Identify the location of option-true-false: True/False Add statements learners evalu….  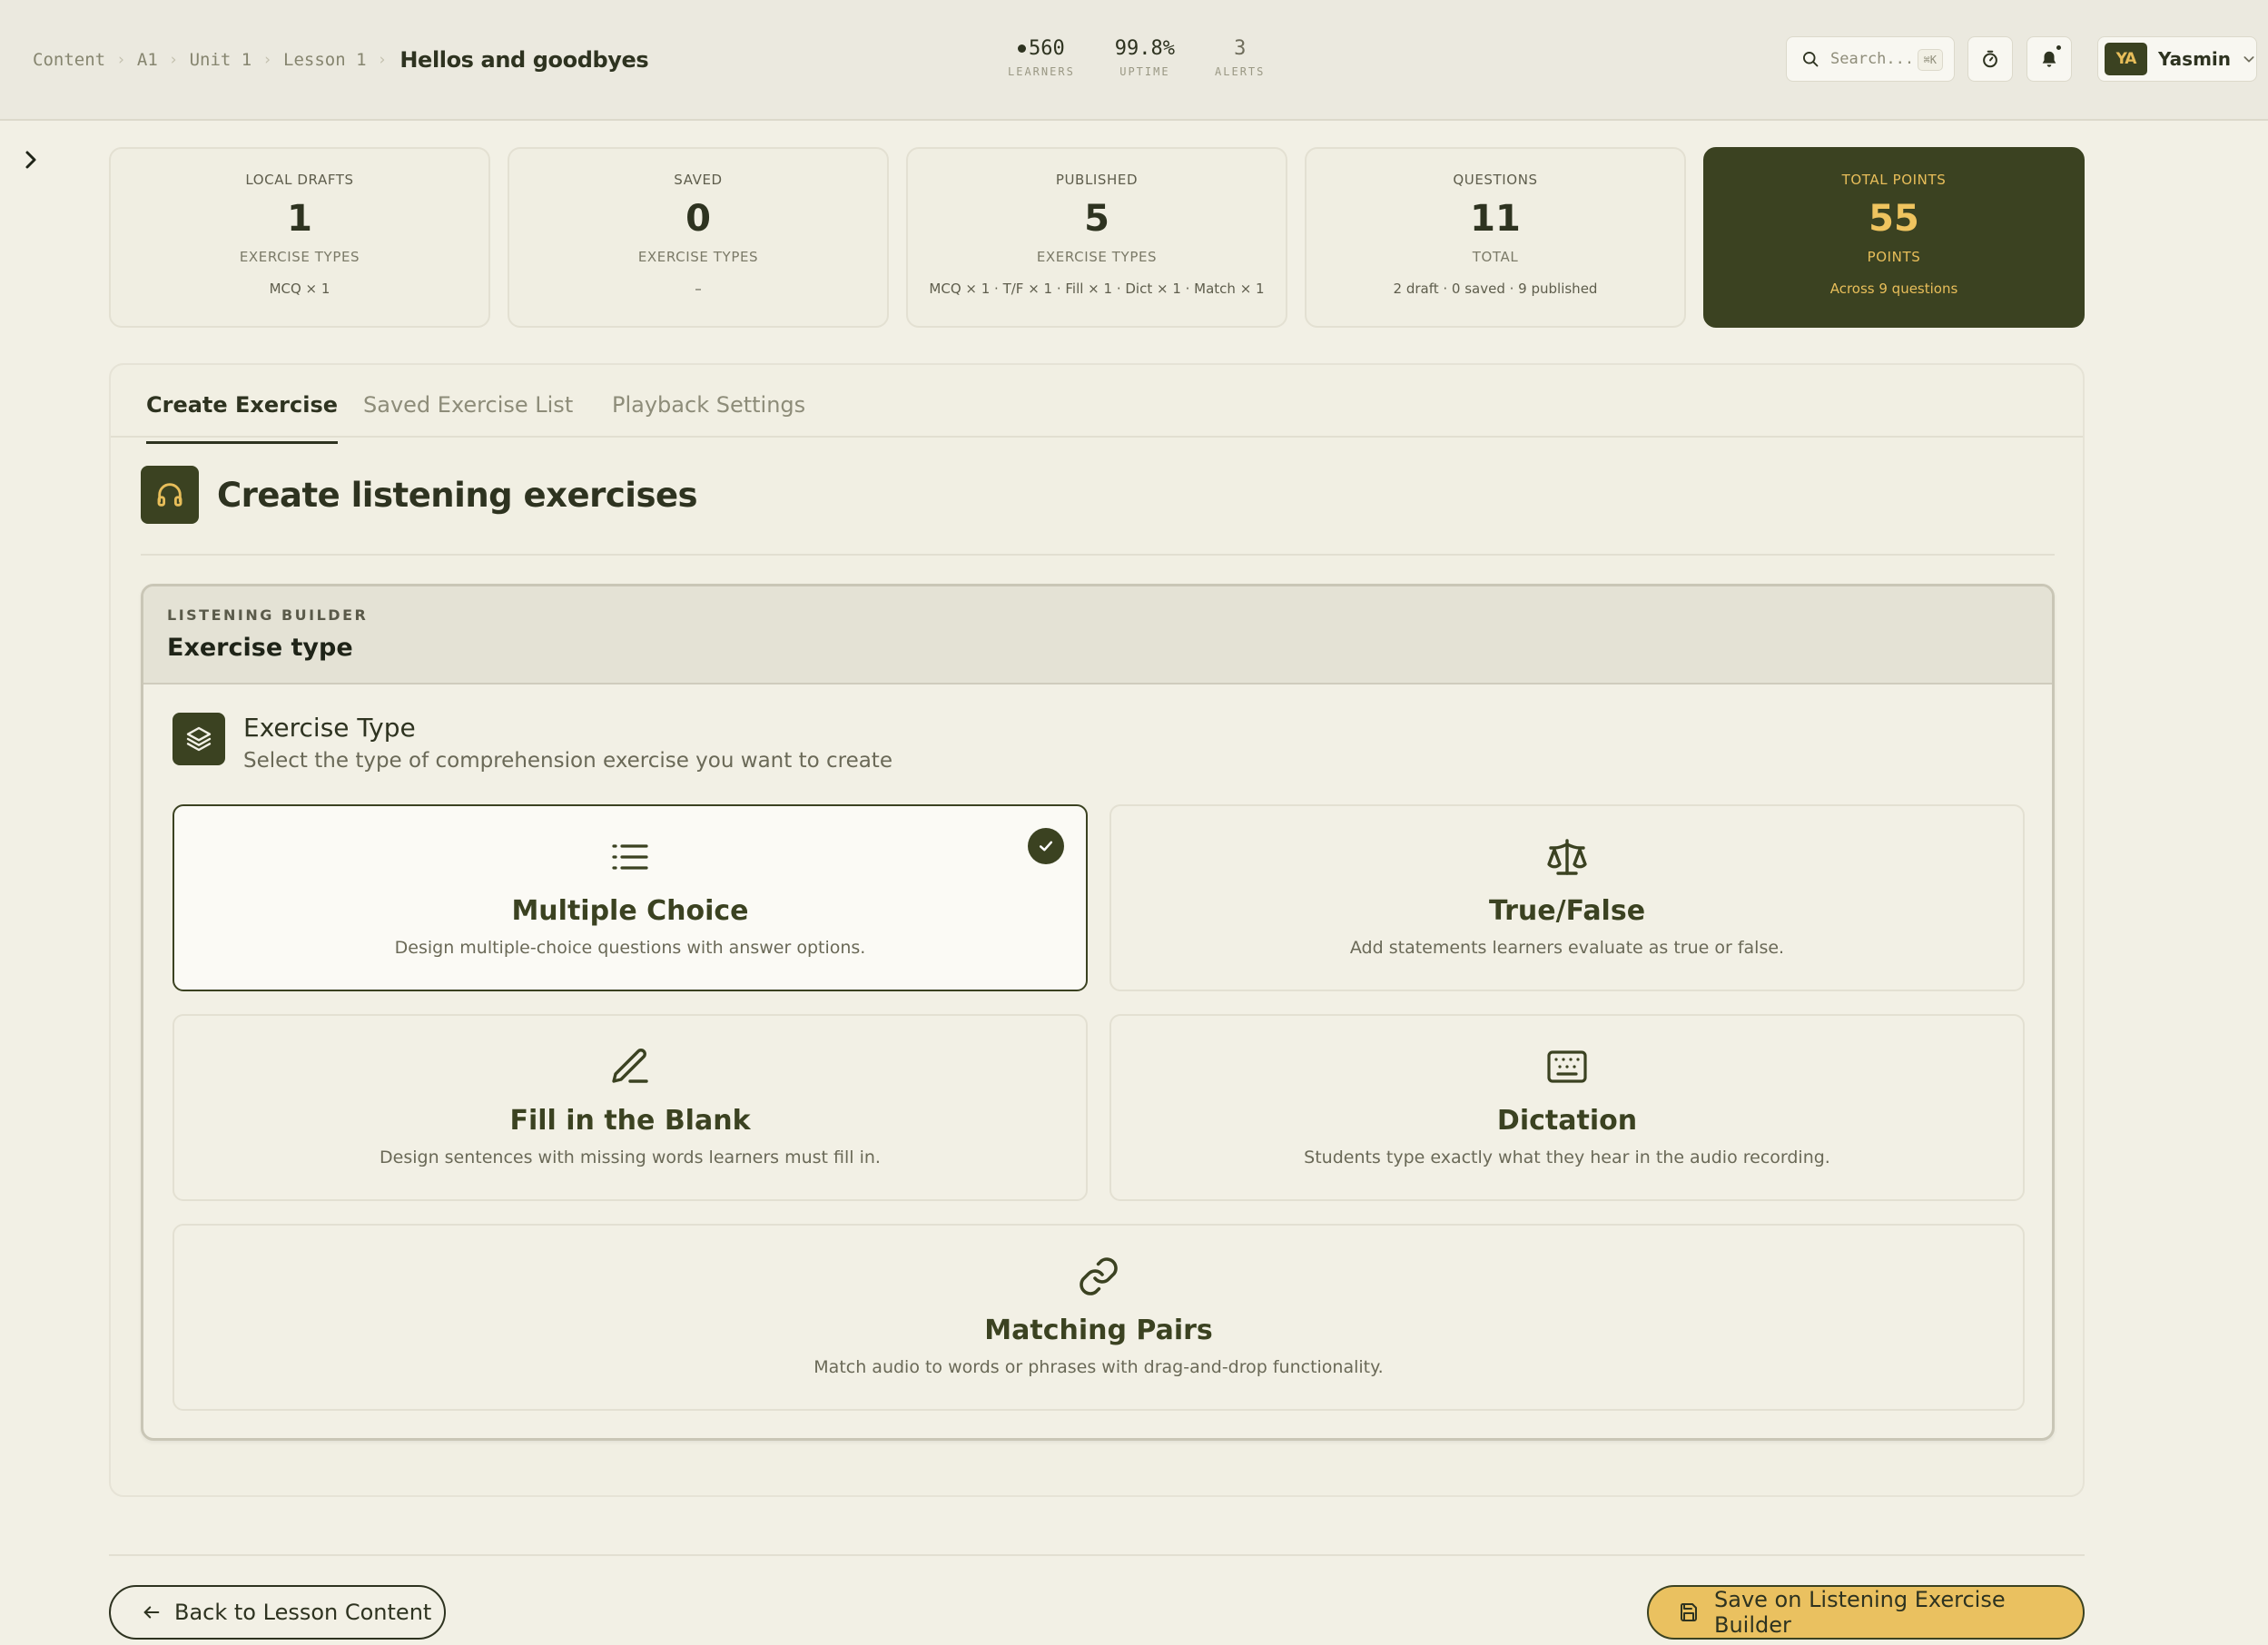
(1567, 897).